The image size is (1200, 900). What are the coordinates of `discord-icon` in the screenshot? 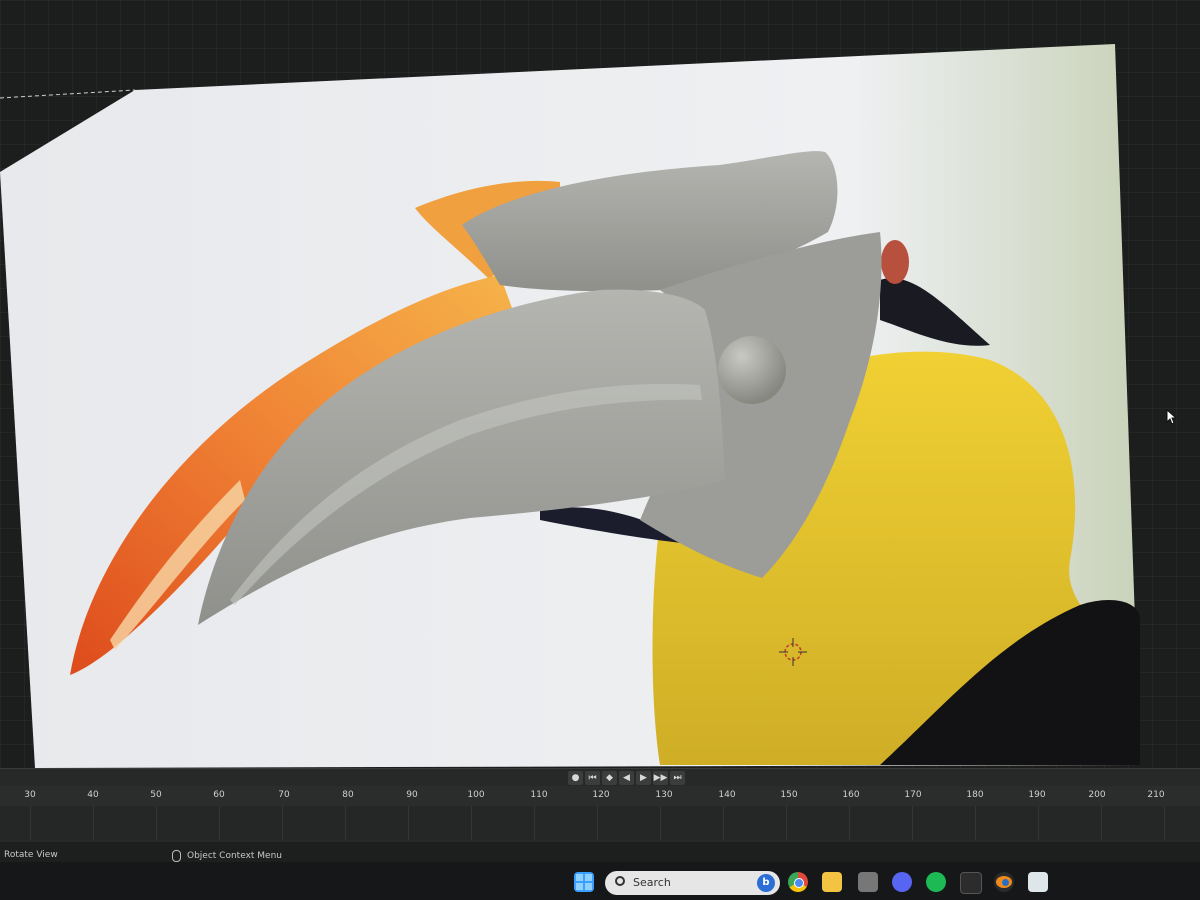 It's located at (902, 882).